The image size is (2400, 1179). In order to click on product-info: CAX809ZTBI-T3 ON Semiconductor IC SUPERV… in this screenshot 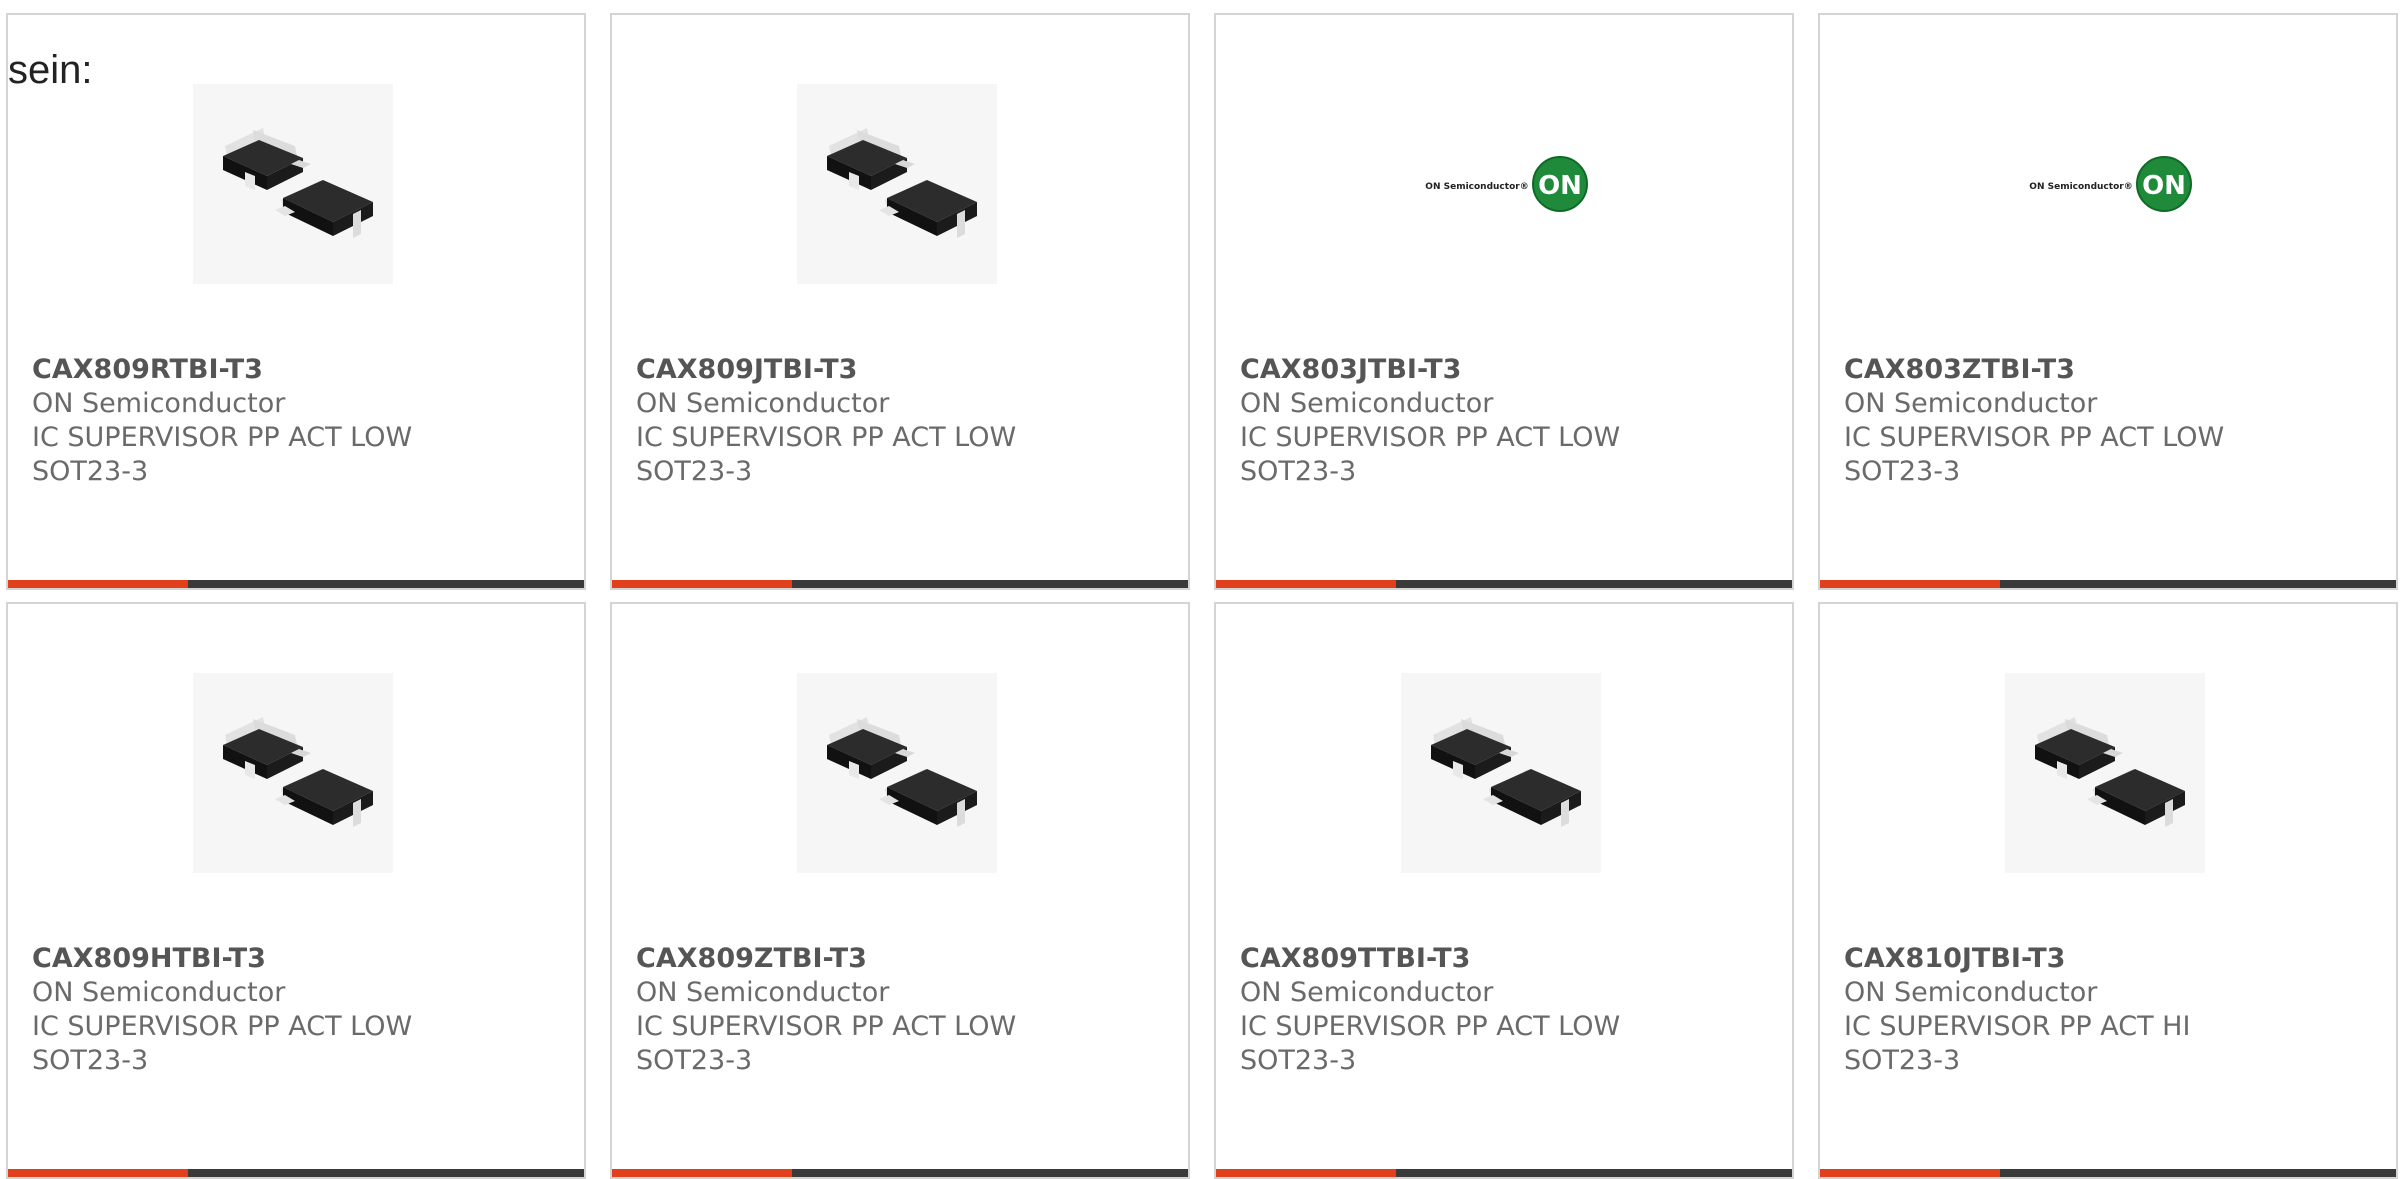, I will do `click(896, 1010)`.